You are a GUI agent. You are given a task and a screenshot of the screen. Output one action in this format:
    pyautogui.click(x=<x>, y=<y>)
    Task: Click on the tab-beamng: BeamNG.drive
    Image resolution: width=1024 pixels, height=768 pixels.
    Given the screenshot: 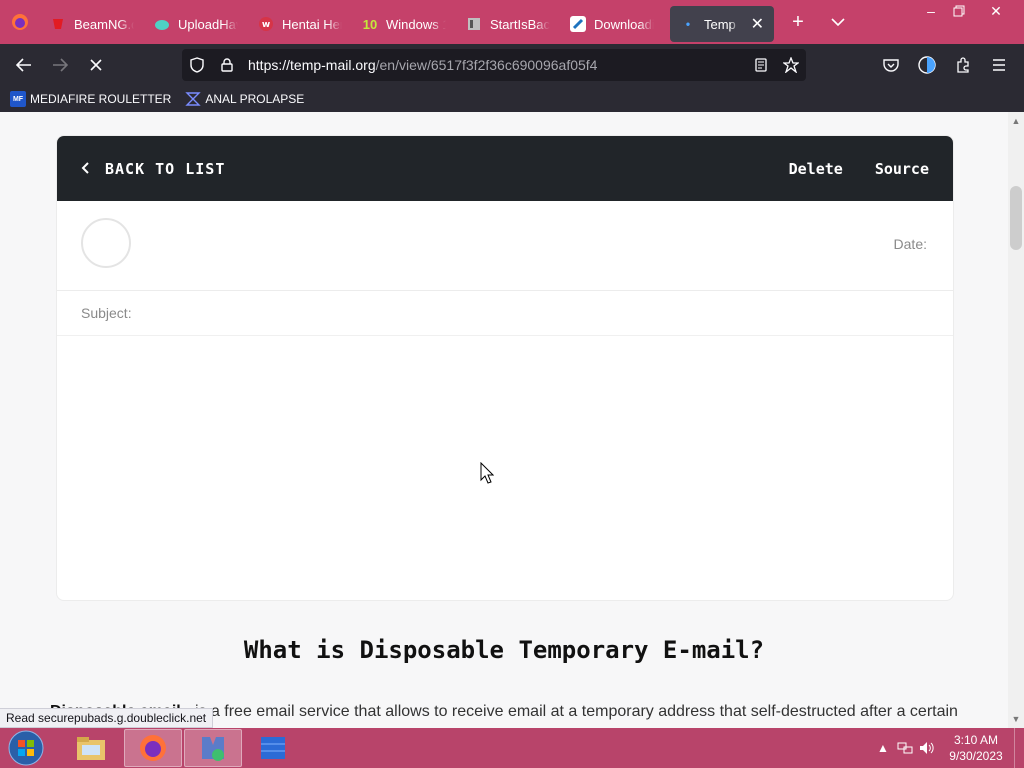 What is the action you would take?
    pyautogui.click(x=92, y=24)
    